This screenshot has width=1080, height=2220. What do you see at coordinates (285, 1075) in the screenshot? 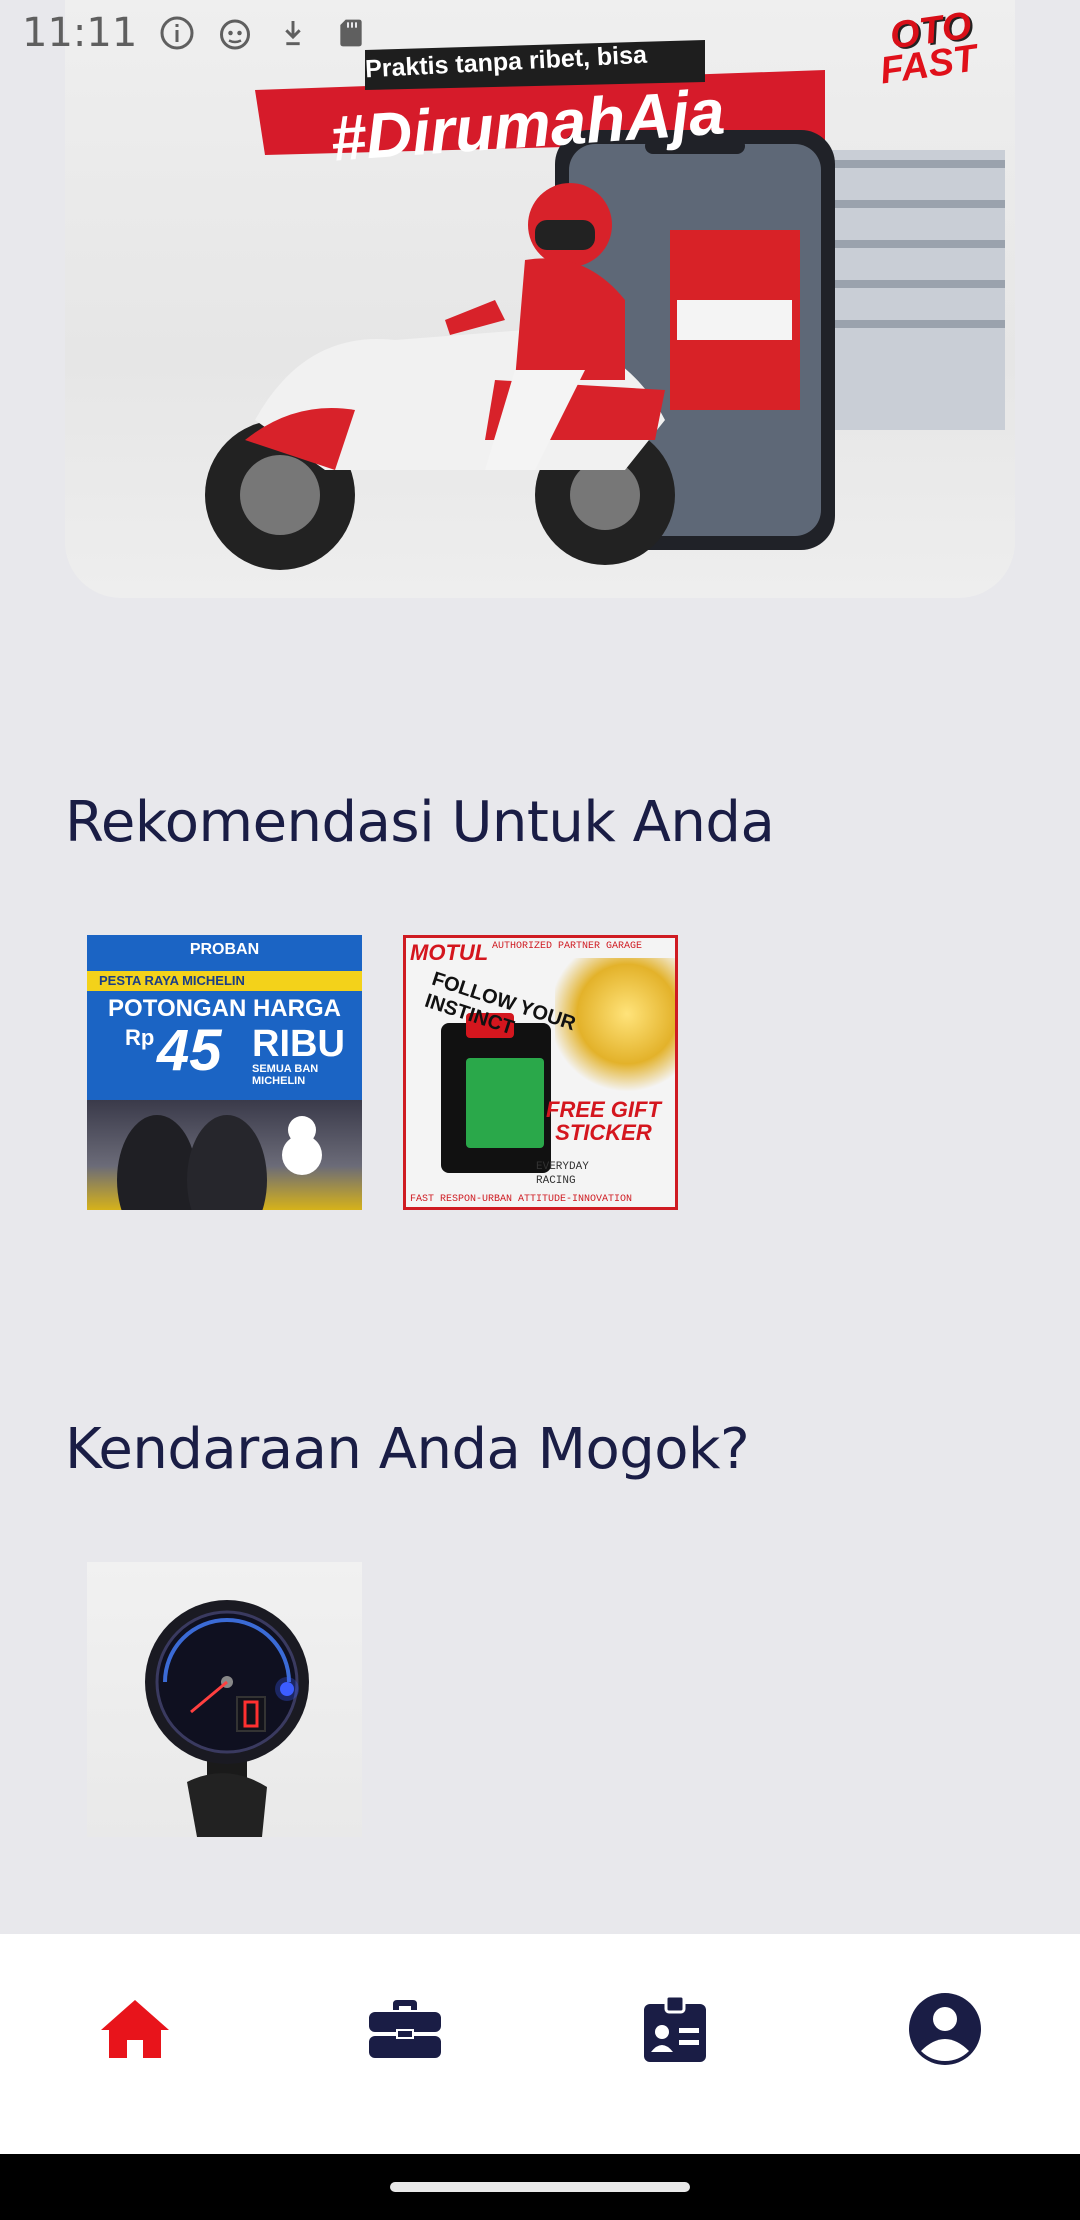
I see `michelin-subtitle: SEMUA BAN MICHELIN` at bounding box center [285, 1075].